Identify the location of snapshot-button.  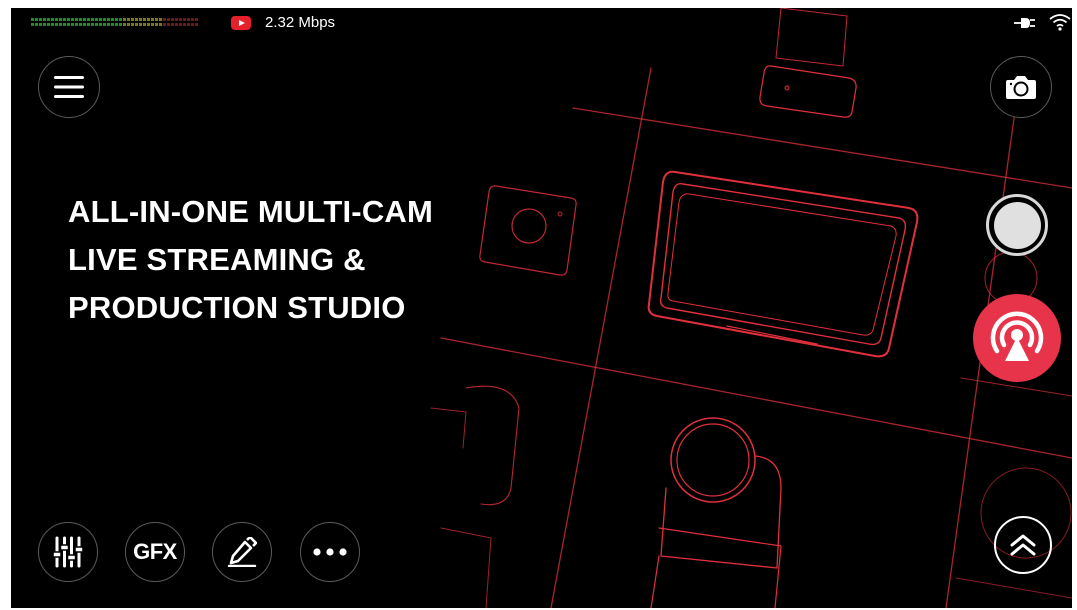
(1021, 87).